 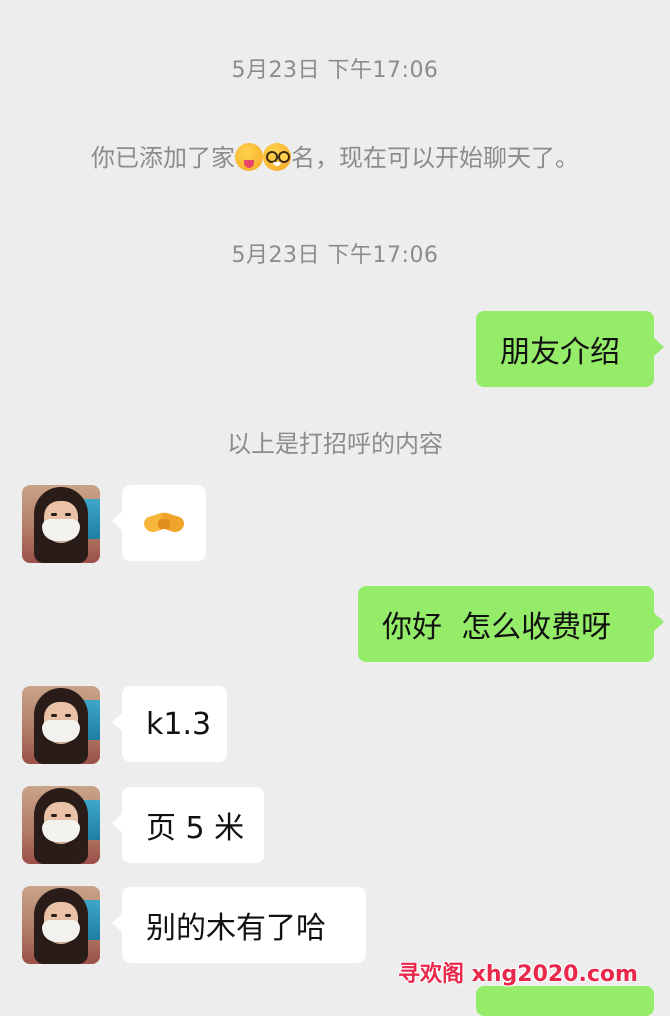 What do you see at coordinates (435, 158) in the screenshot?
I see `system-message-suffix: 名，现在可以开始聊天了。` at bounding box center [435, 158].